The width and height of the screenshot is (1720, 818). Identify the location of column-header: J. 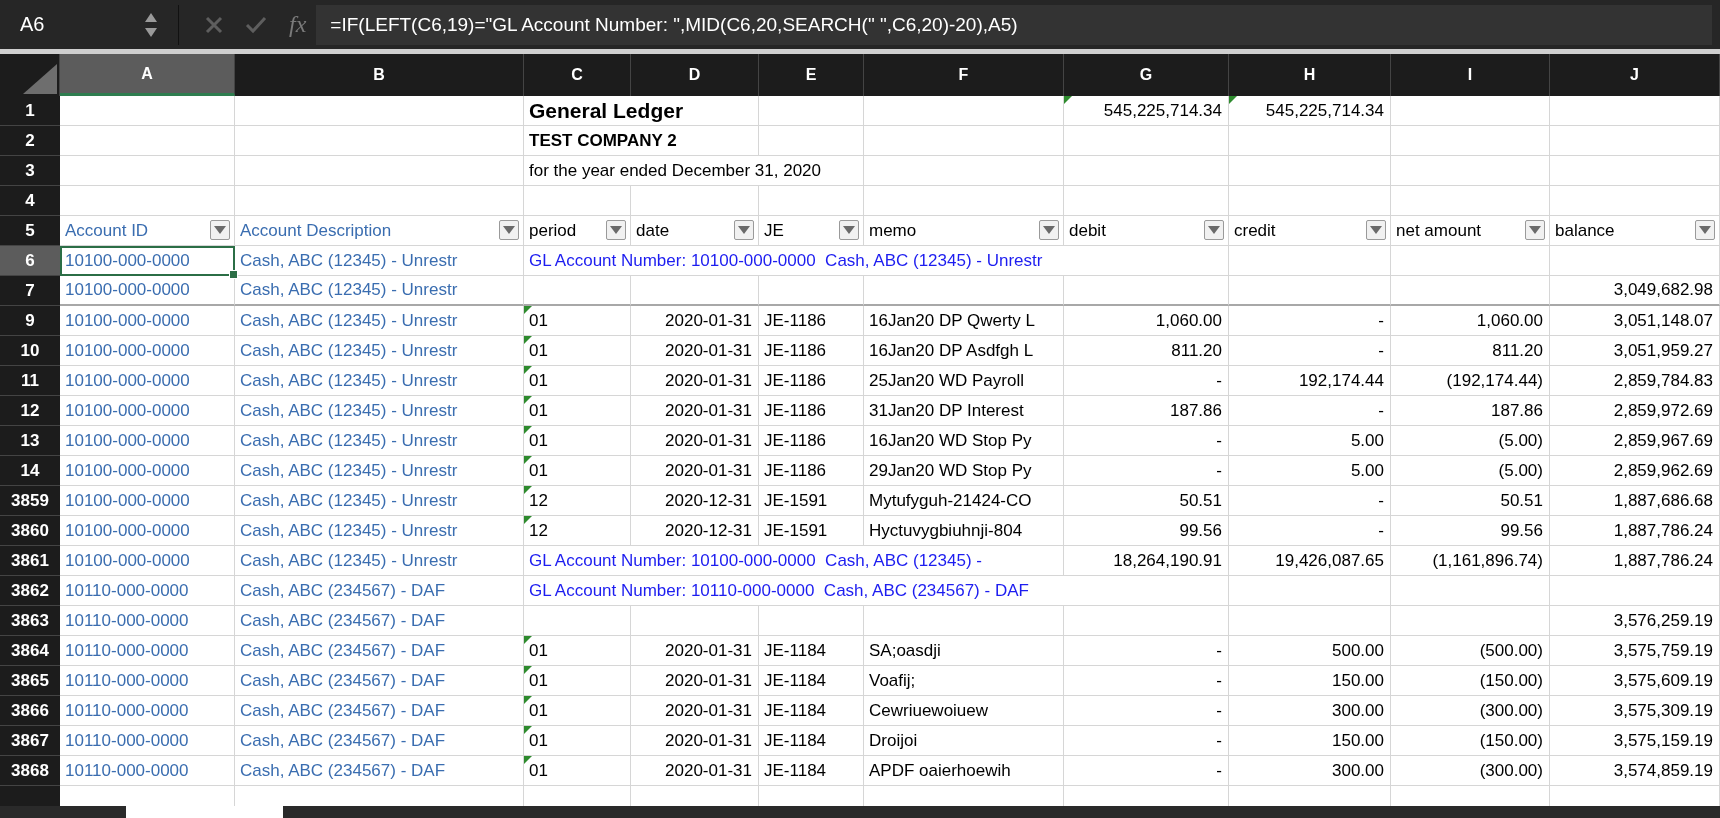
(1635, 75).